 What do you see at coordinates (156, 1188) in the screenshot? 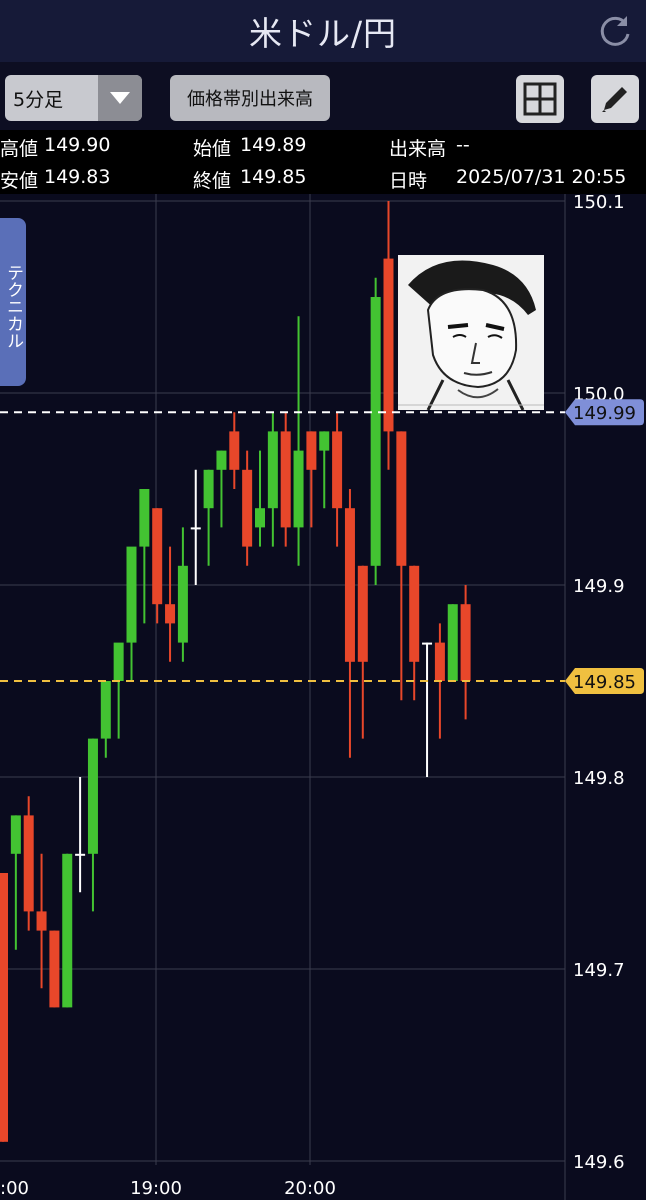
I see `x-tick-label: 19:00` at bounding box center [156, 1188].